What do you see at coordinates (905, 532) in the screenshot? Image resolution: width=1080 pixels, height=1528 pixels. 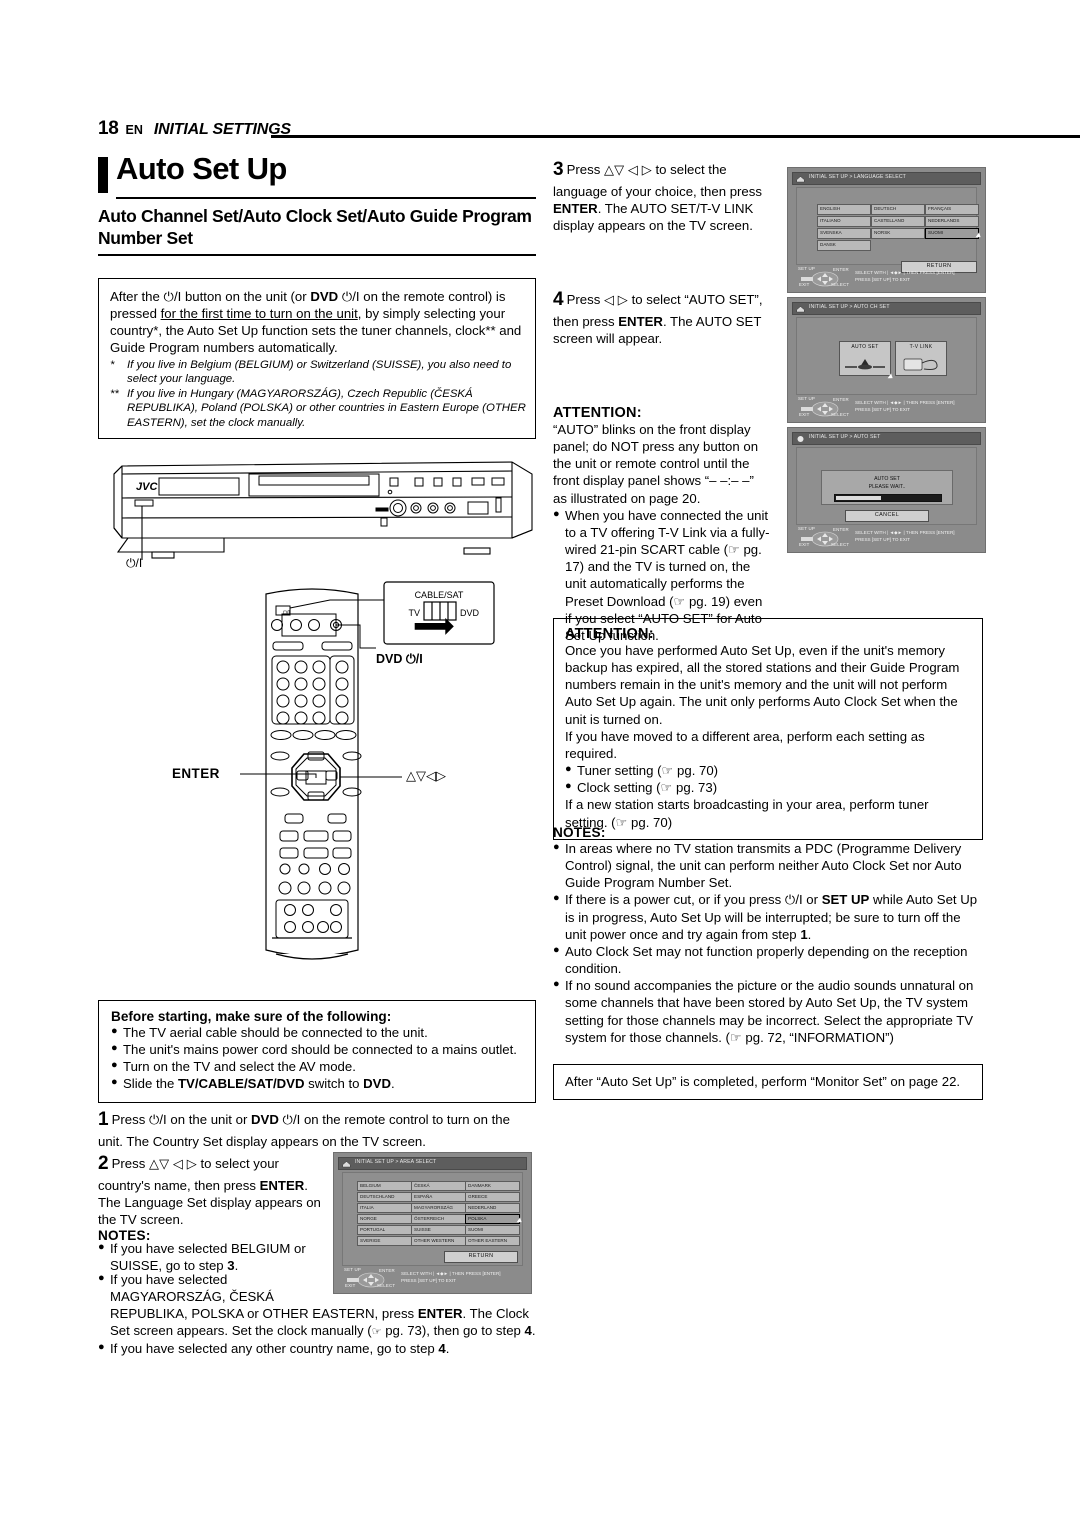 I see `autoset-footer-line1: SELECT WITH | ◄◆► | THEN PRESS [ENTER]` at bounding box center [905, 532].